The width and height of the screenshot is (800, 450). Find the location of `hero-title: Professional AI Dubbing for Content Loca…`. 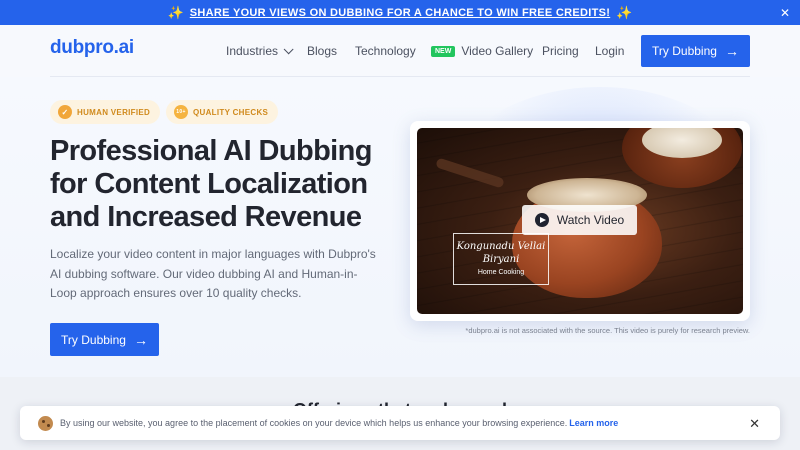

hero-title: Professional AI Dubbing for Content Loca… is located at coordinates (211, 184).